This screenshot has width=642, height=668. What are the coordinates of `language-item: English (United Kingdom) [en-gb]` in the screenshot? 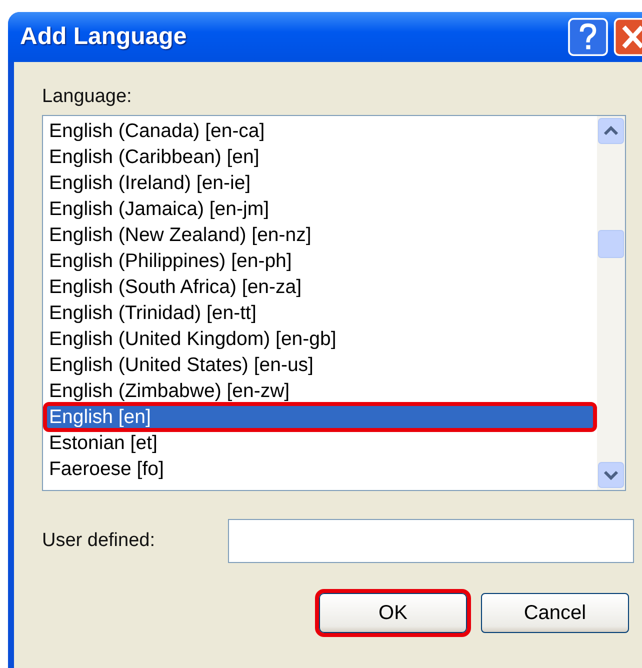 It's located at (320, 339).